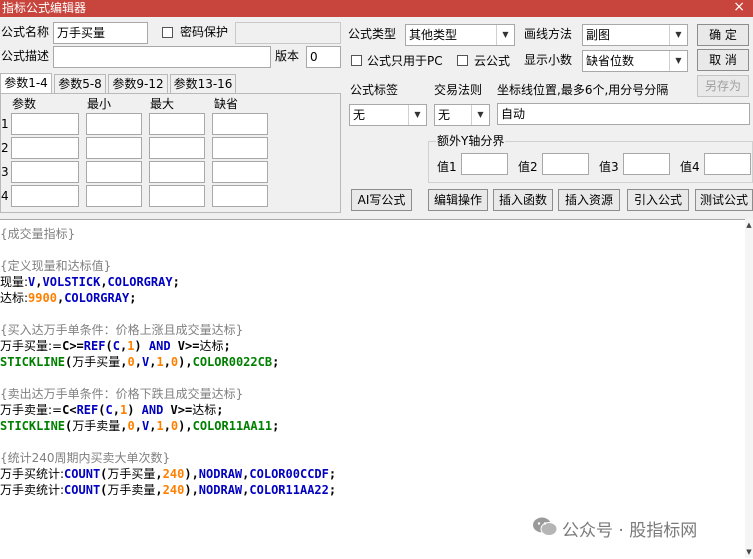 Image resolution: width=753 pixels, height=559 pixels. What do you see at coordinates (111, 410) in the screenshot?
I see `code-line: 万手卖量:=C<REF(C,1) AND V>=达标;` at bounding box center [111, 410].